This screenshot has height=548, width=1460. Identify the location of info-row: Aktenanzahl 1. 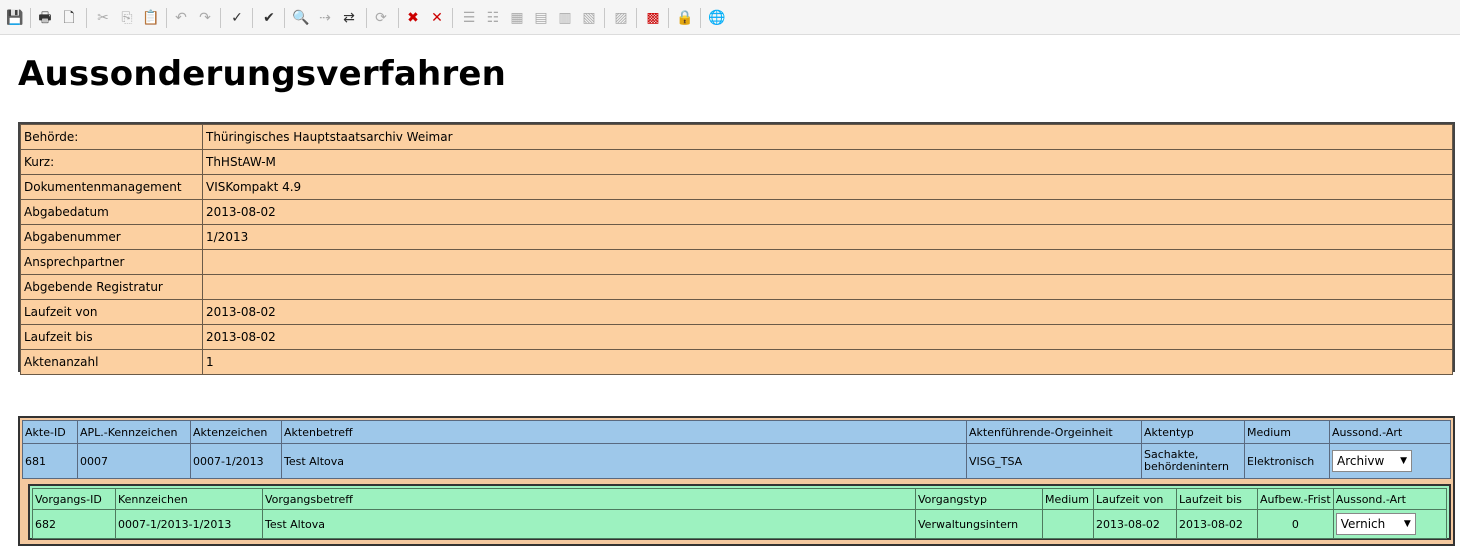
(736, 362).